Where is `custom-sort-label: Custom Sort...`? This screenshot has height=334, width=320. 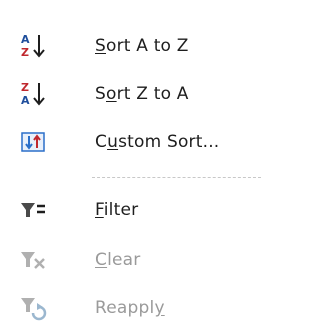
custom-sort-label: Custom Sort... is located at coordinates (157, 142).